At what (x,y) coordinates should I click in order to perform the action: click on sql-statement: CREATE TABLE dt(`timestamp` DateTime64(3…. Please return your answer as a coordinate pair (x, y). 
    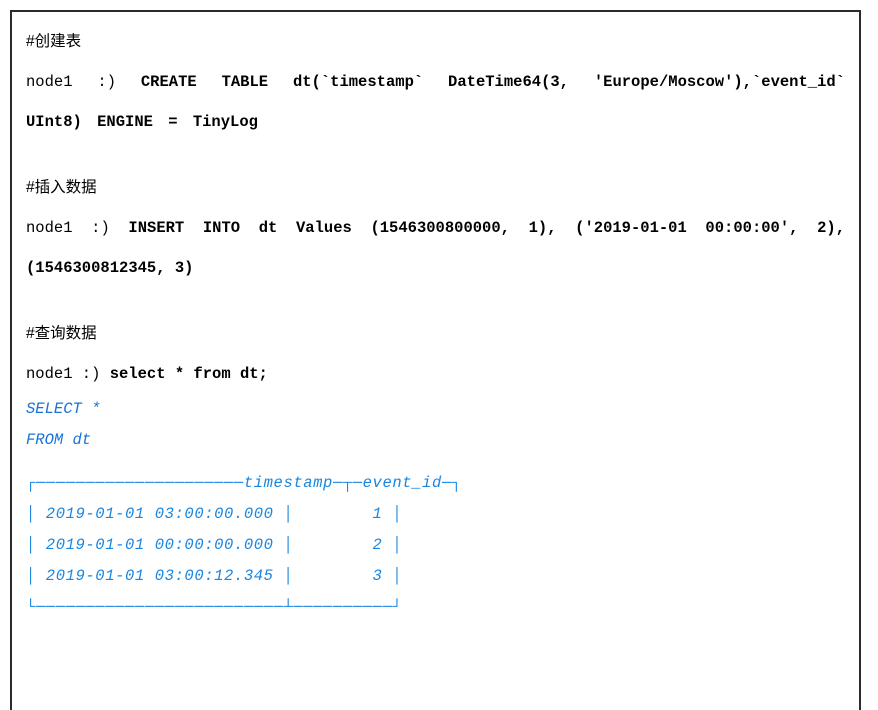
    Looking at the image, I should click on (435, 102).